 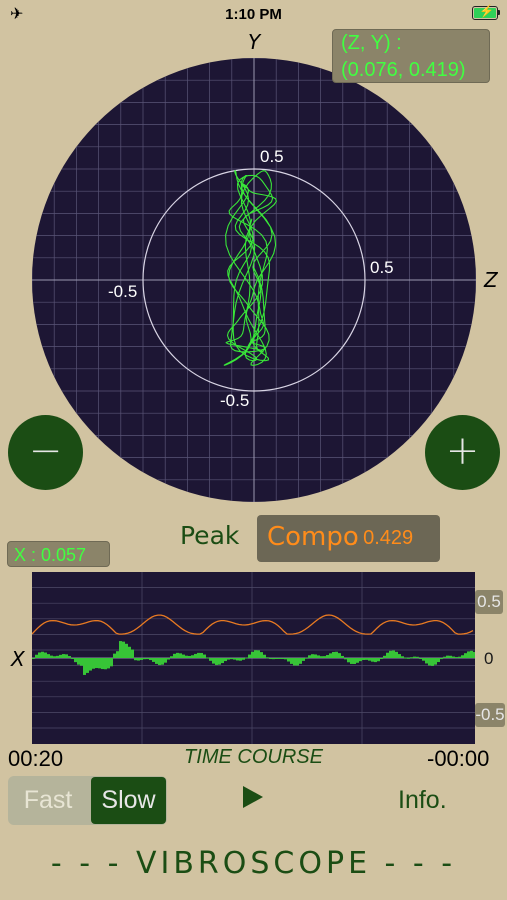 What do you see at coordinates (383, 538) in the screenshot?
I see `compo-value: : 0.429` at bounding box center [383, 538].